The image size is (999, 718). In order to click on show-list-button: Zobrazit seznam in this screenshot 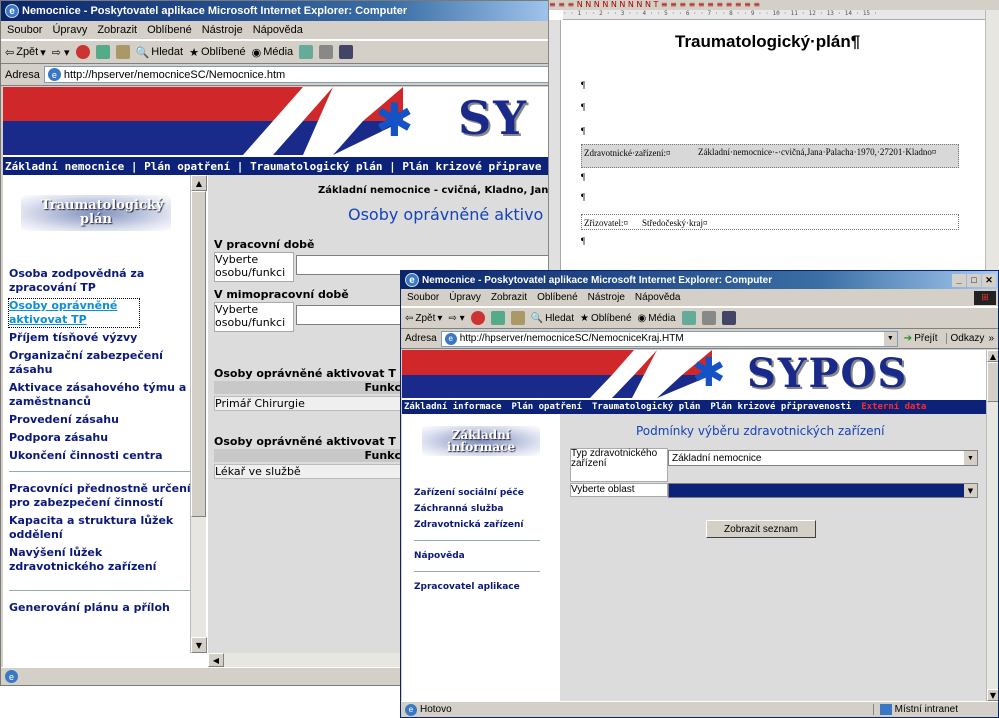, I will do `click(761, 529)`.